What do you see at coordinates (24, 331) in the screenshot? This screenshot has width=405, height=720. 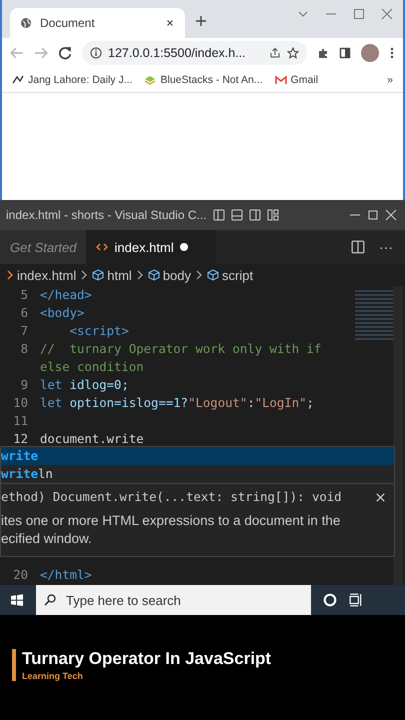 I see `line-number: 7` at bounding box center [24, 331].